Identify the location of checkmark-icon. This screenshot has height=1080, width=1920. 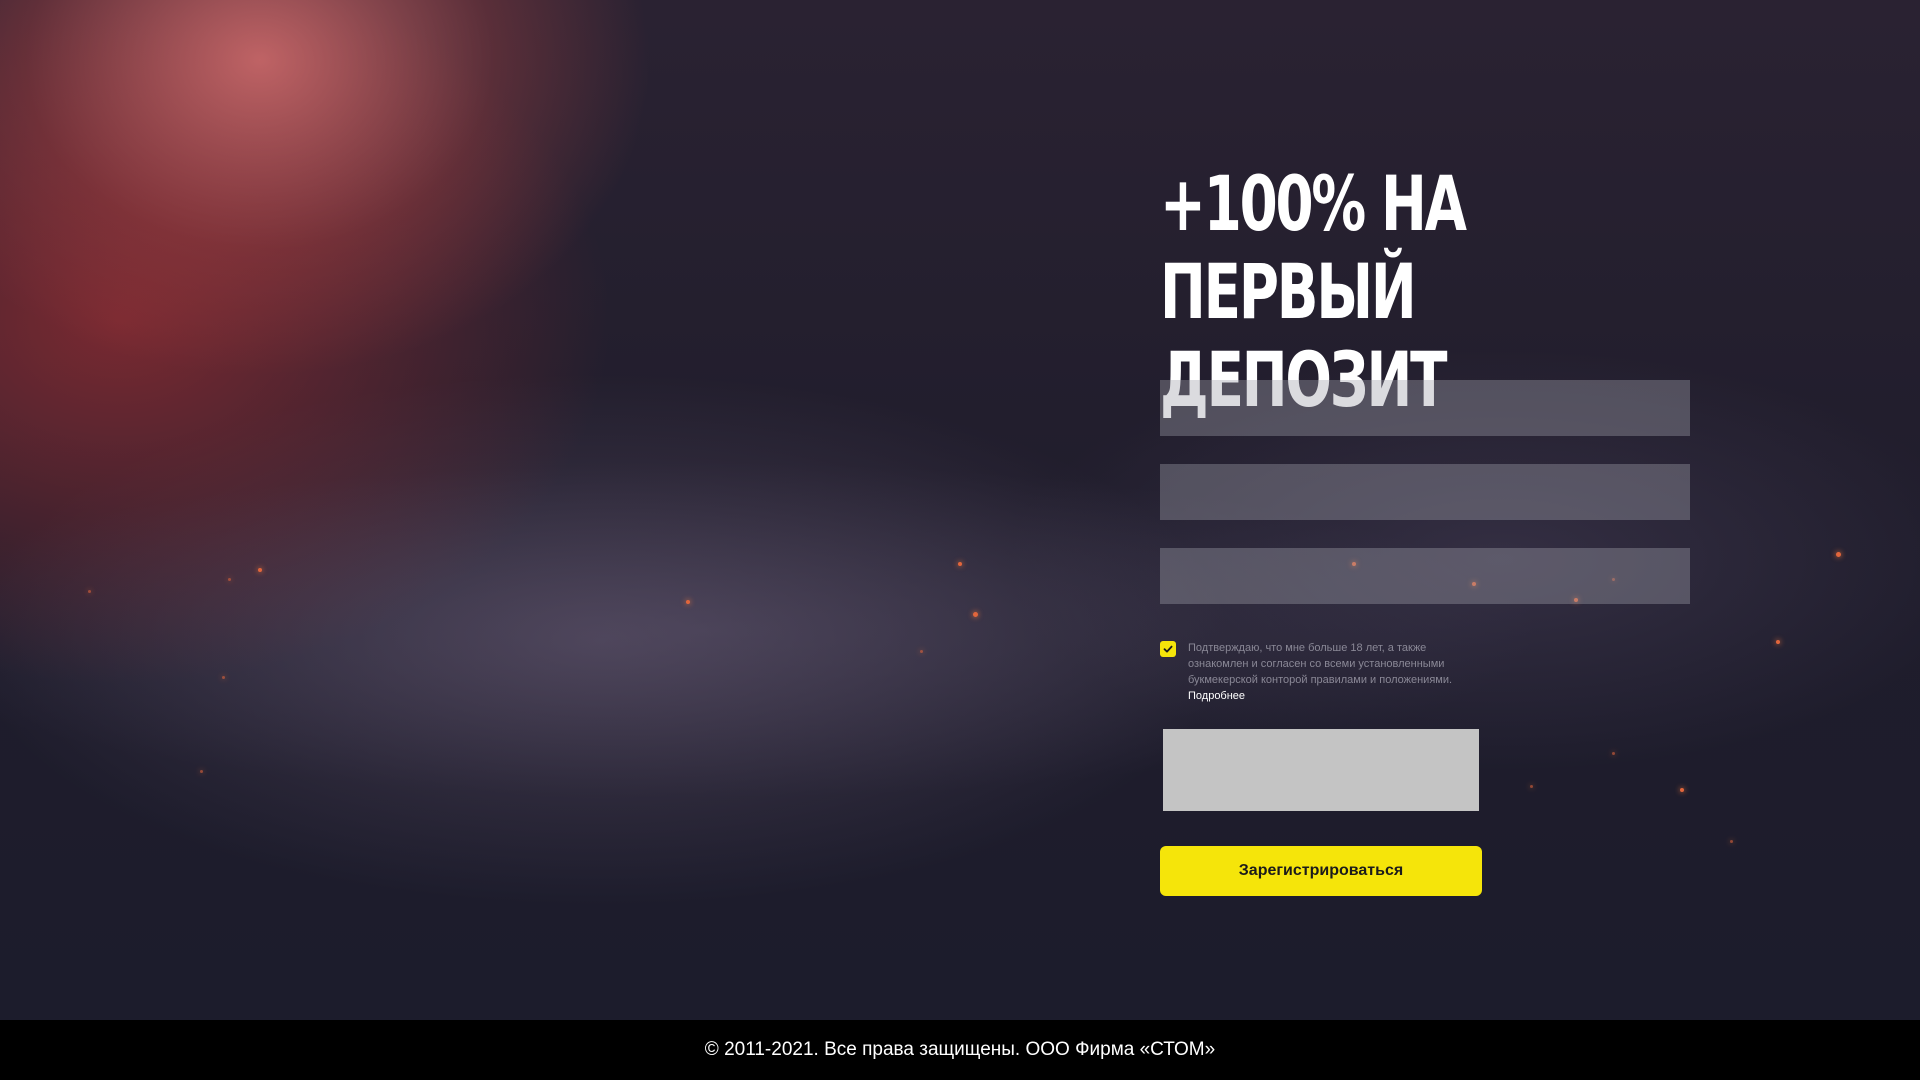
(1168, 649).